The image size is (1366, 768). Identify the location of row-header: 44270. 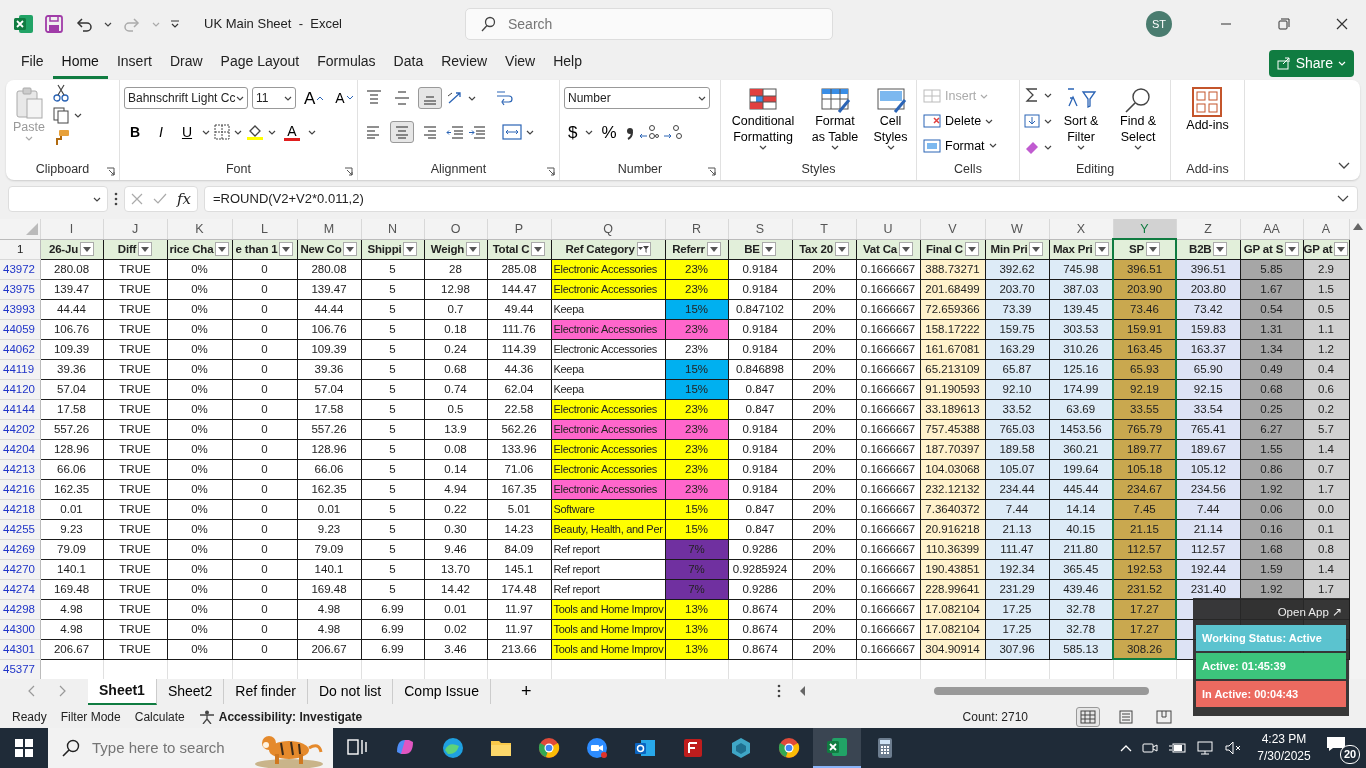
(20, 569).